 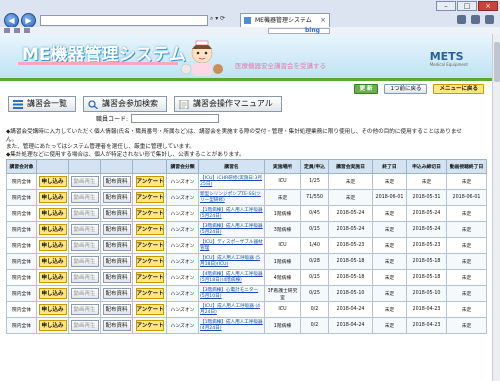 I want to click on course-name-link: 【ICU】成人用人工呼吸器 (4月24日), so click(x=231, y=309).